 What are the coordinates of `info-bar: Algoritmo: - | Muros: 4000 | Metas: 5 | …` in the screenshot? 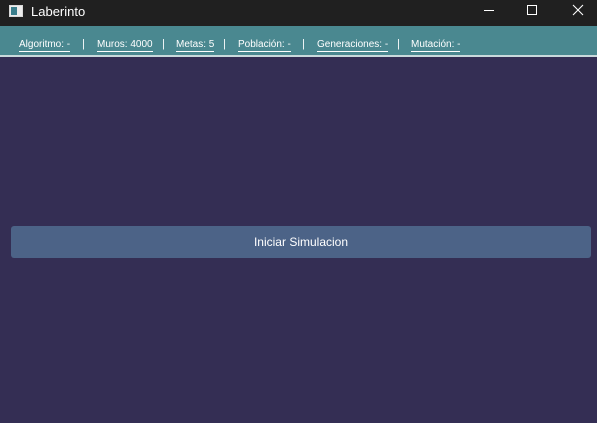 It's located at (298, 41).